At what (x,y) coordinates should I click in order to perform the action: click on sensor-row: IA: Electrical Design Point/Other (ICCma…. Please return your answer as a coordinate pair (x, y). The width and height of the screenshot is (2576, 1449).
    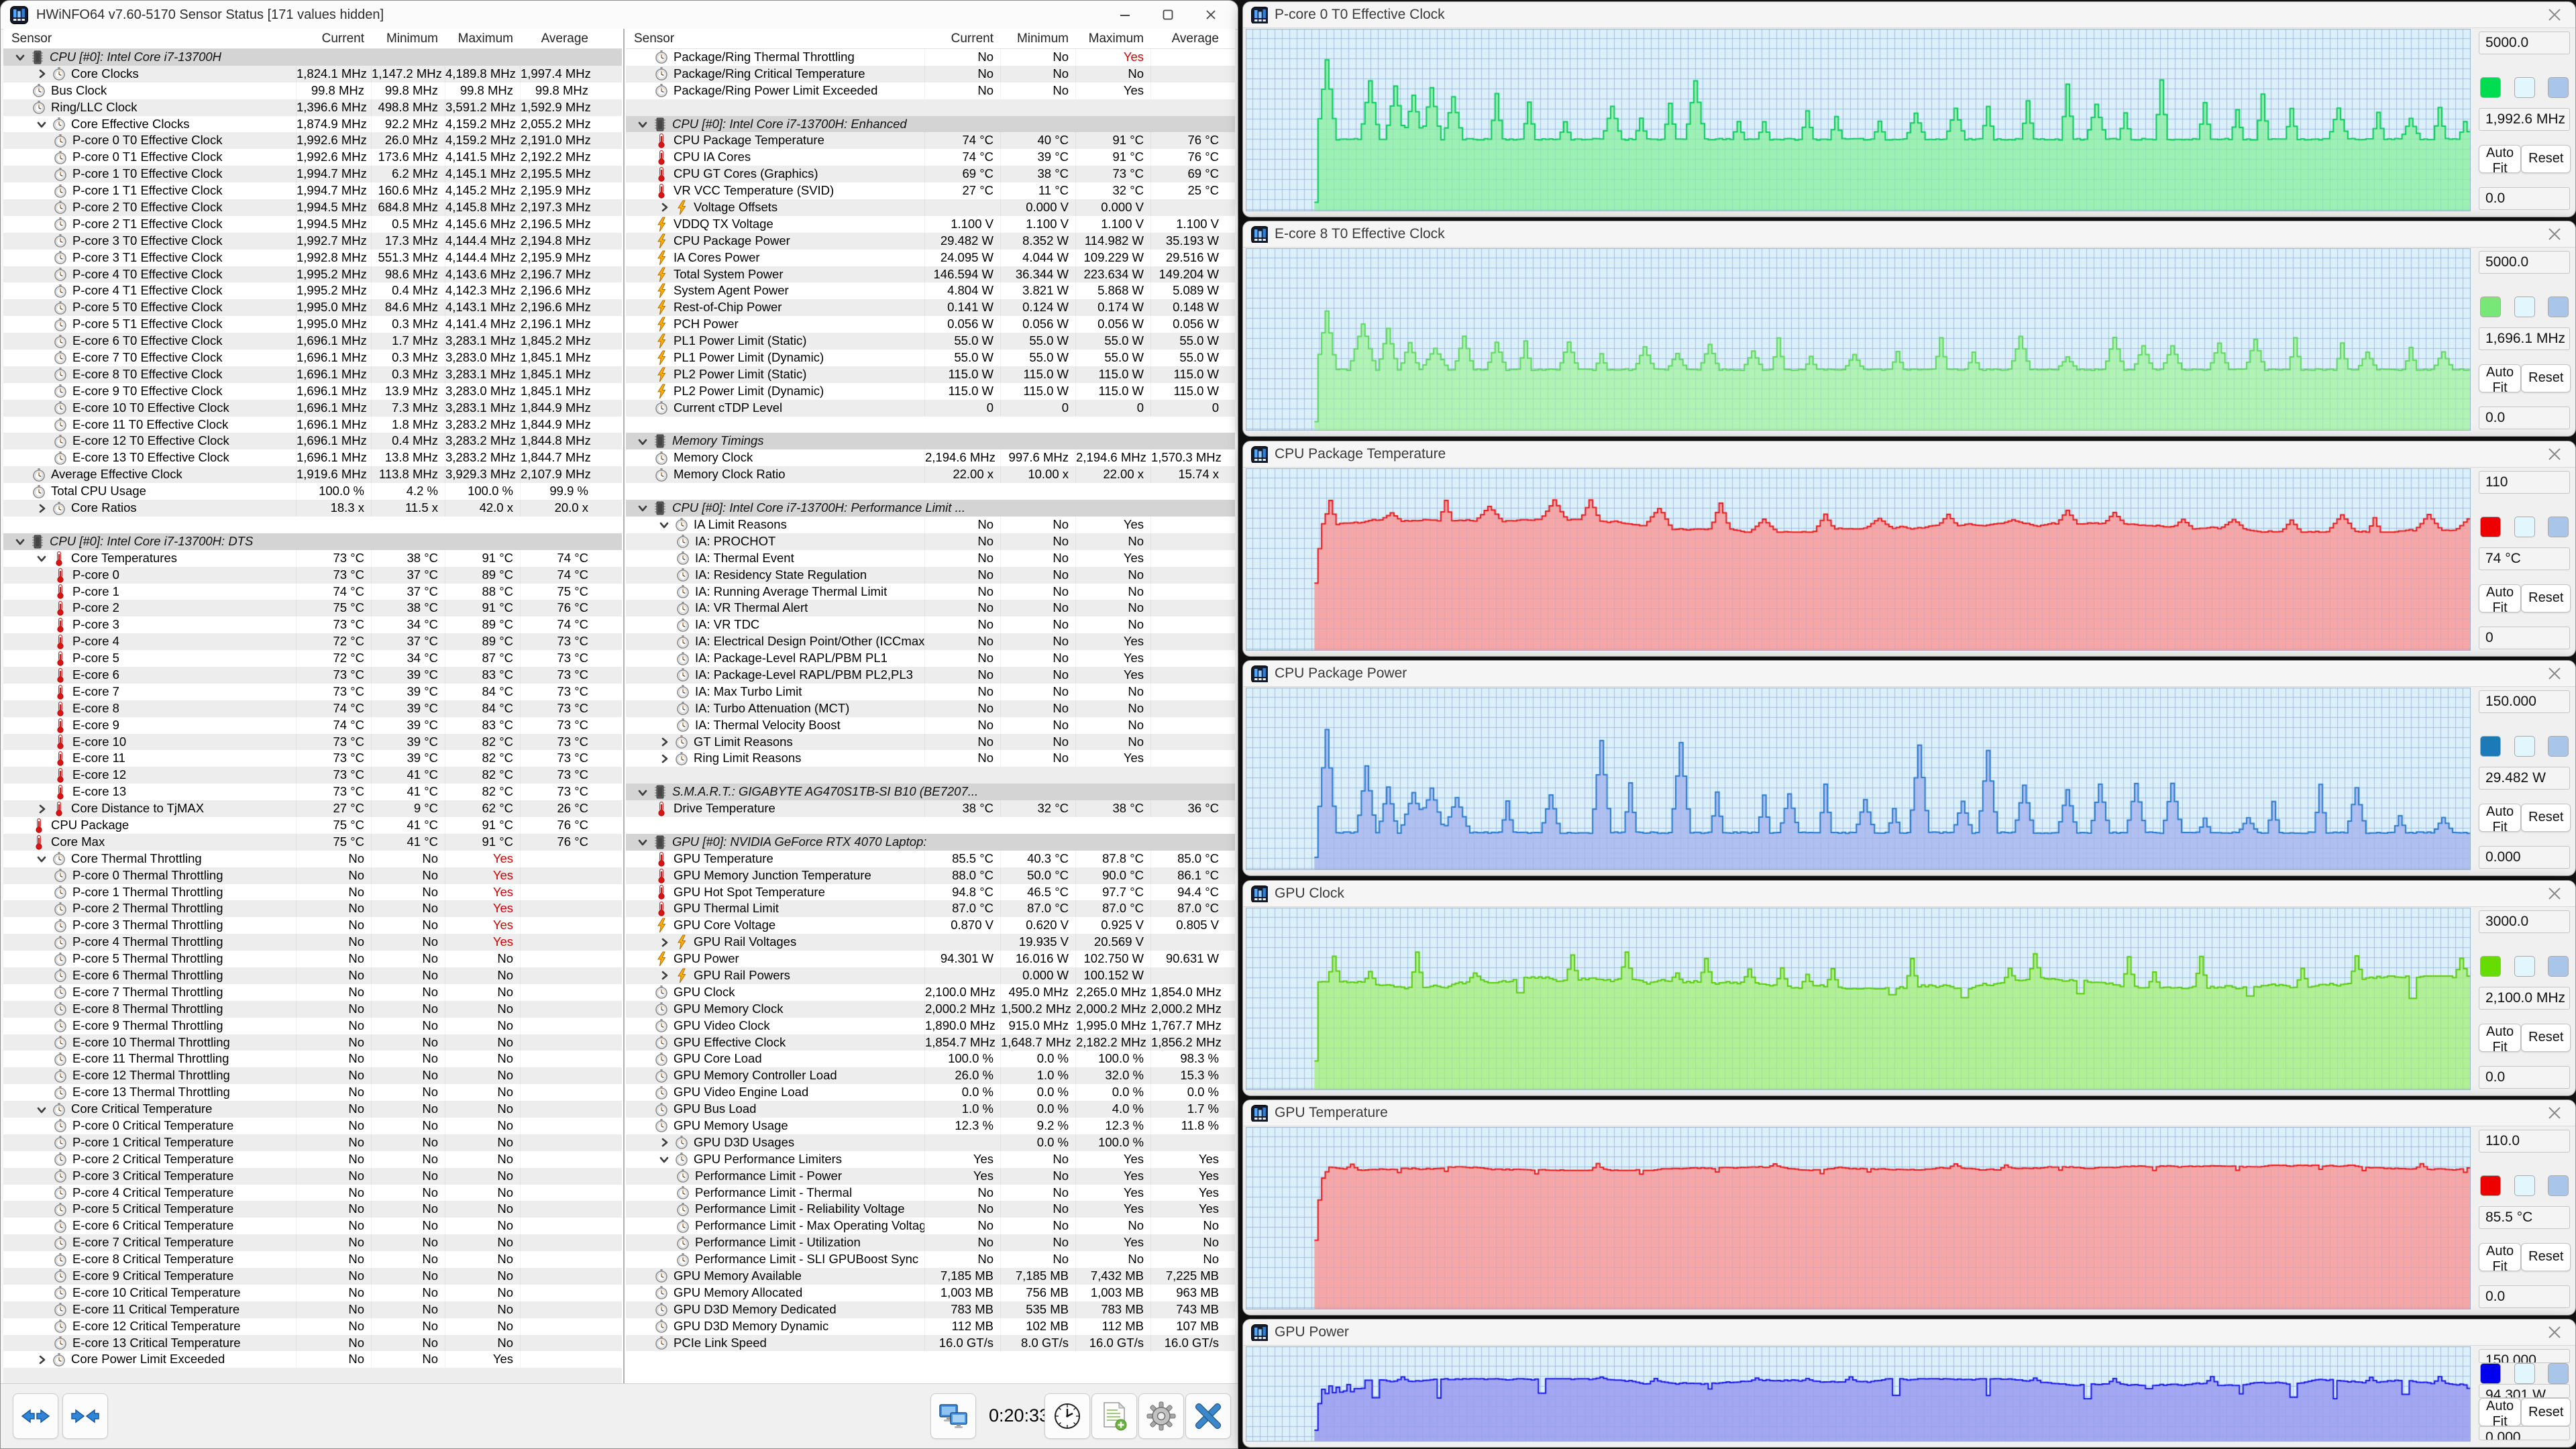
    Looking at the image, I should click on (930, 642).